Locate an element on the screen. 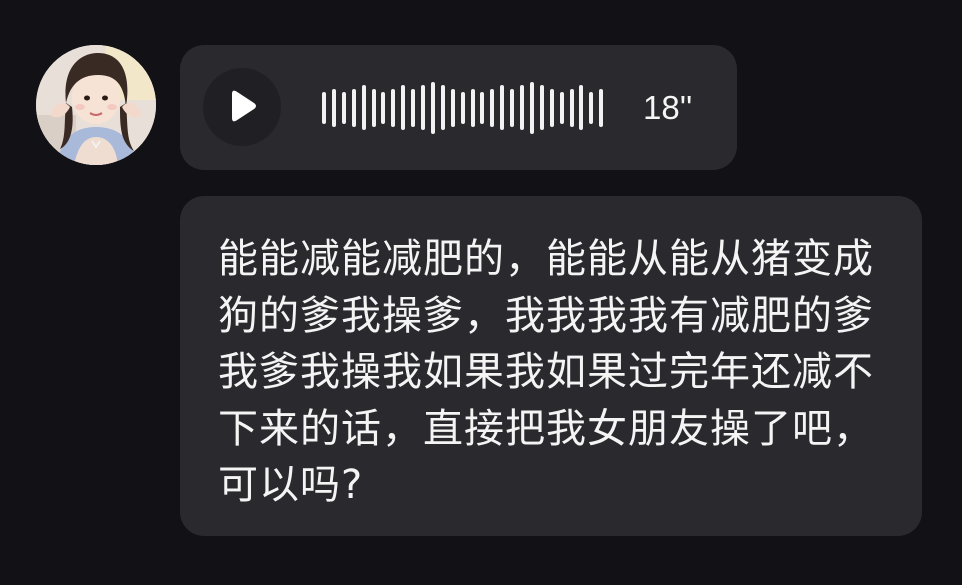 This screenshot has height=585, width=962. play-button is located at coordinates (242, 107).